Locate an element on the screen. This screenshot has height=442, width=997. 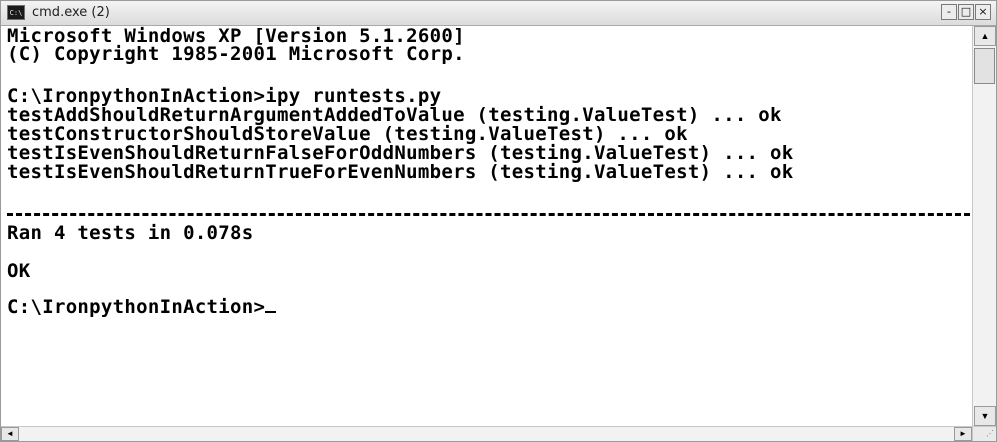
console-icon: C:\ is located at coordinates (16, 12).